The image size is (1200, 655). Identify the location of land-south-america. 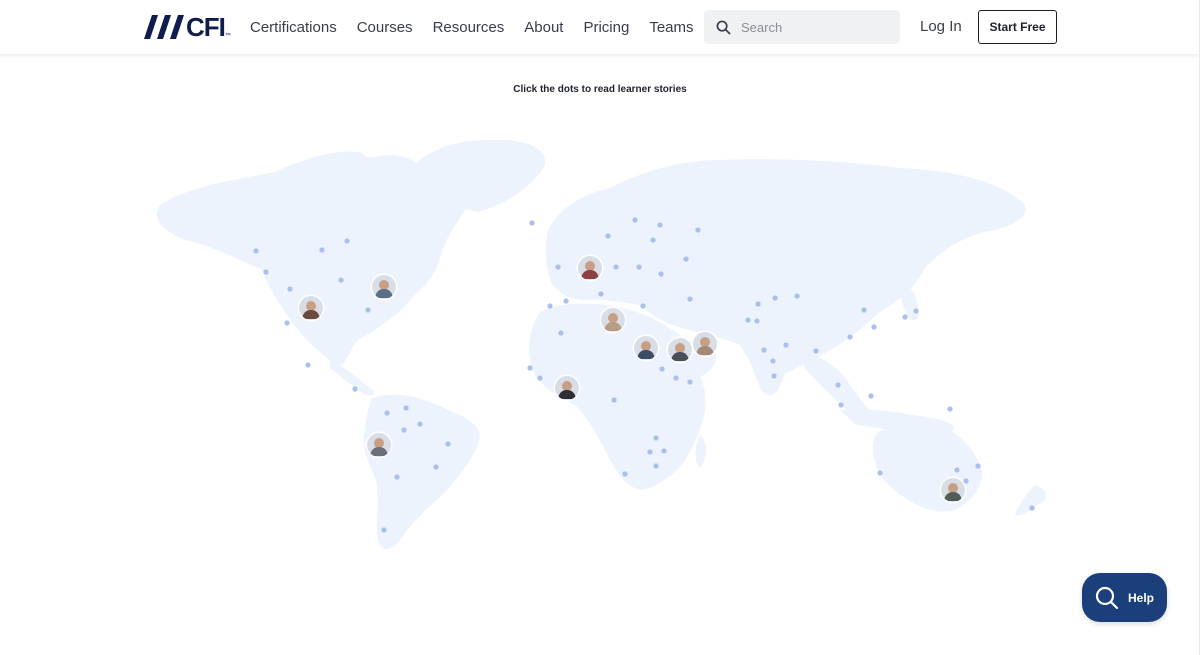
(421, 471).